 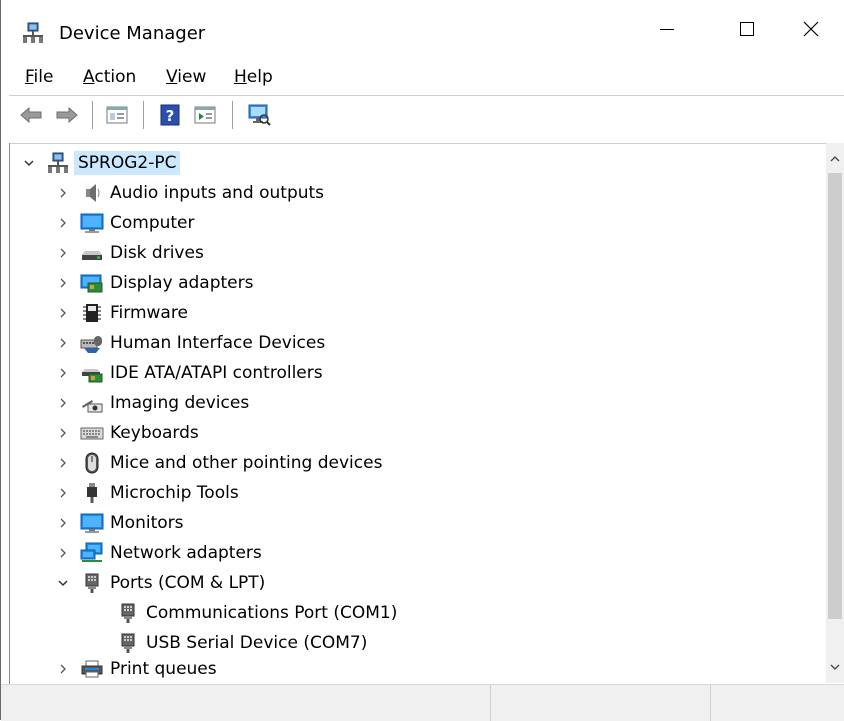 I want to click on tree-item-keyboards: Keyboards, so click(x=127, y=433).